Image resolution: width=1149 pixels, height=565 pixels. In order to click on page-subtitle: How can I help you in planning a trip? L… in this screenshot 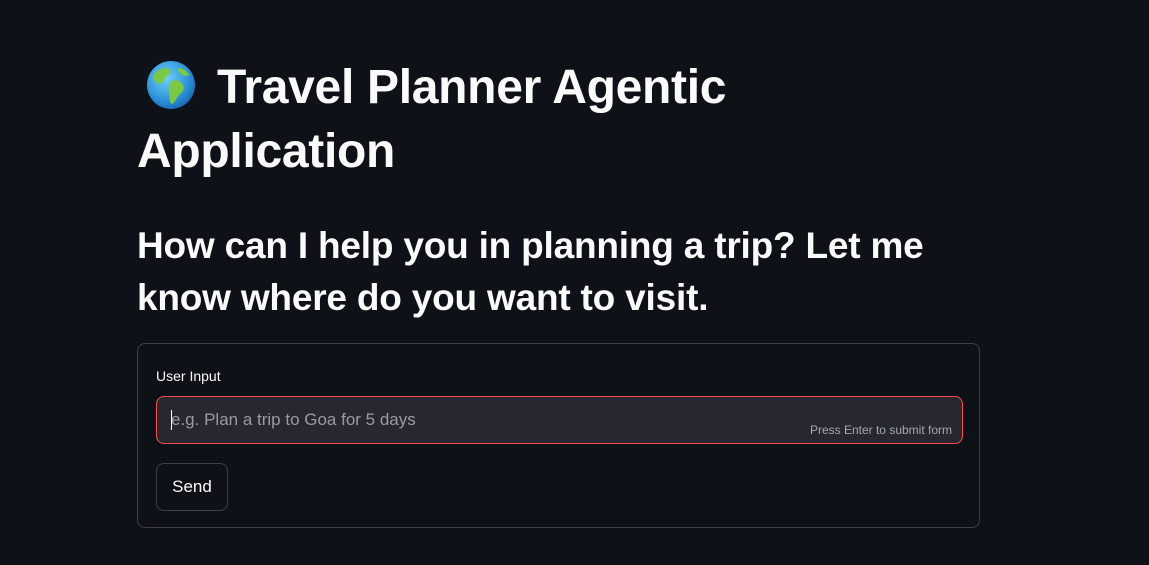, I will do `click(530, 271)`.